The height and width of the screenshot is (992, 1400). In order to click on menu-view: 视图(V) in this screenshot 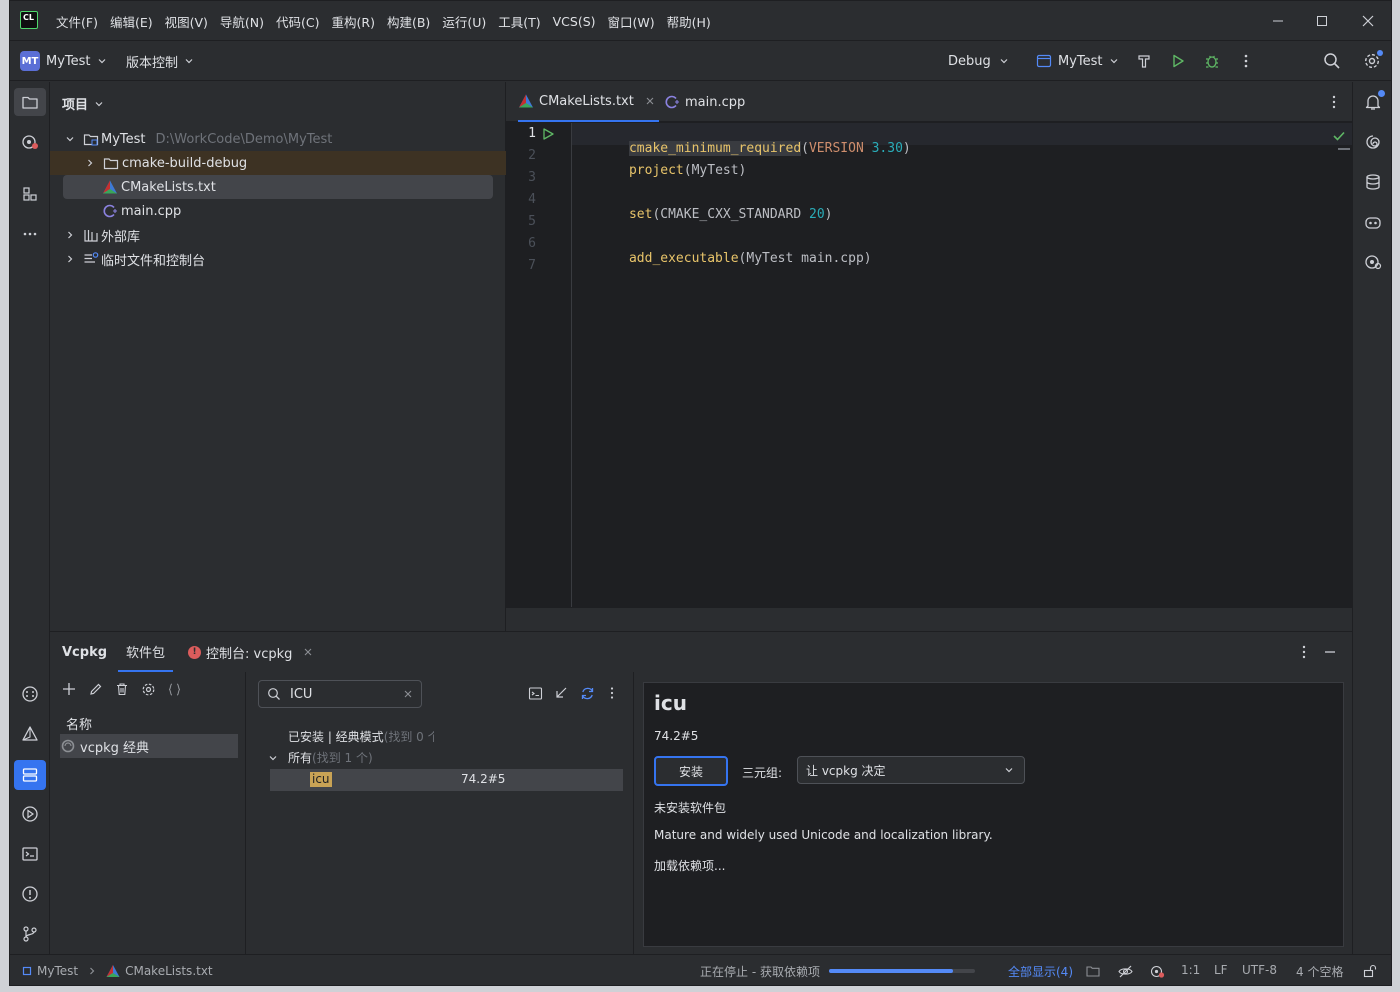, I will do `click(186, 21)`.